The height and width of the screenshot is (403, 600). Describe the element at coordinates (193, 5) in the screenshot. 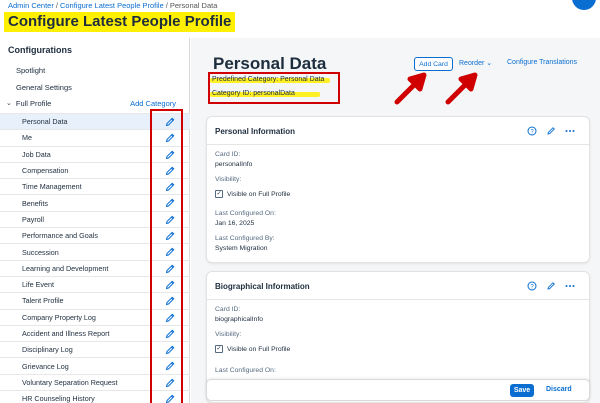

I see `breadcrumb-current: Personal Data` at that location.